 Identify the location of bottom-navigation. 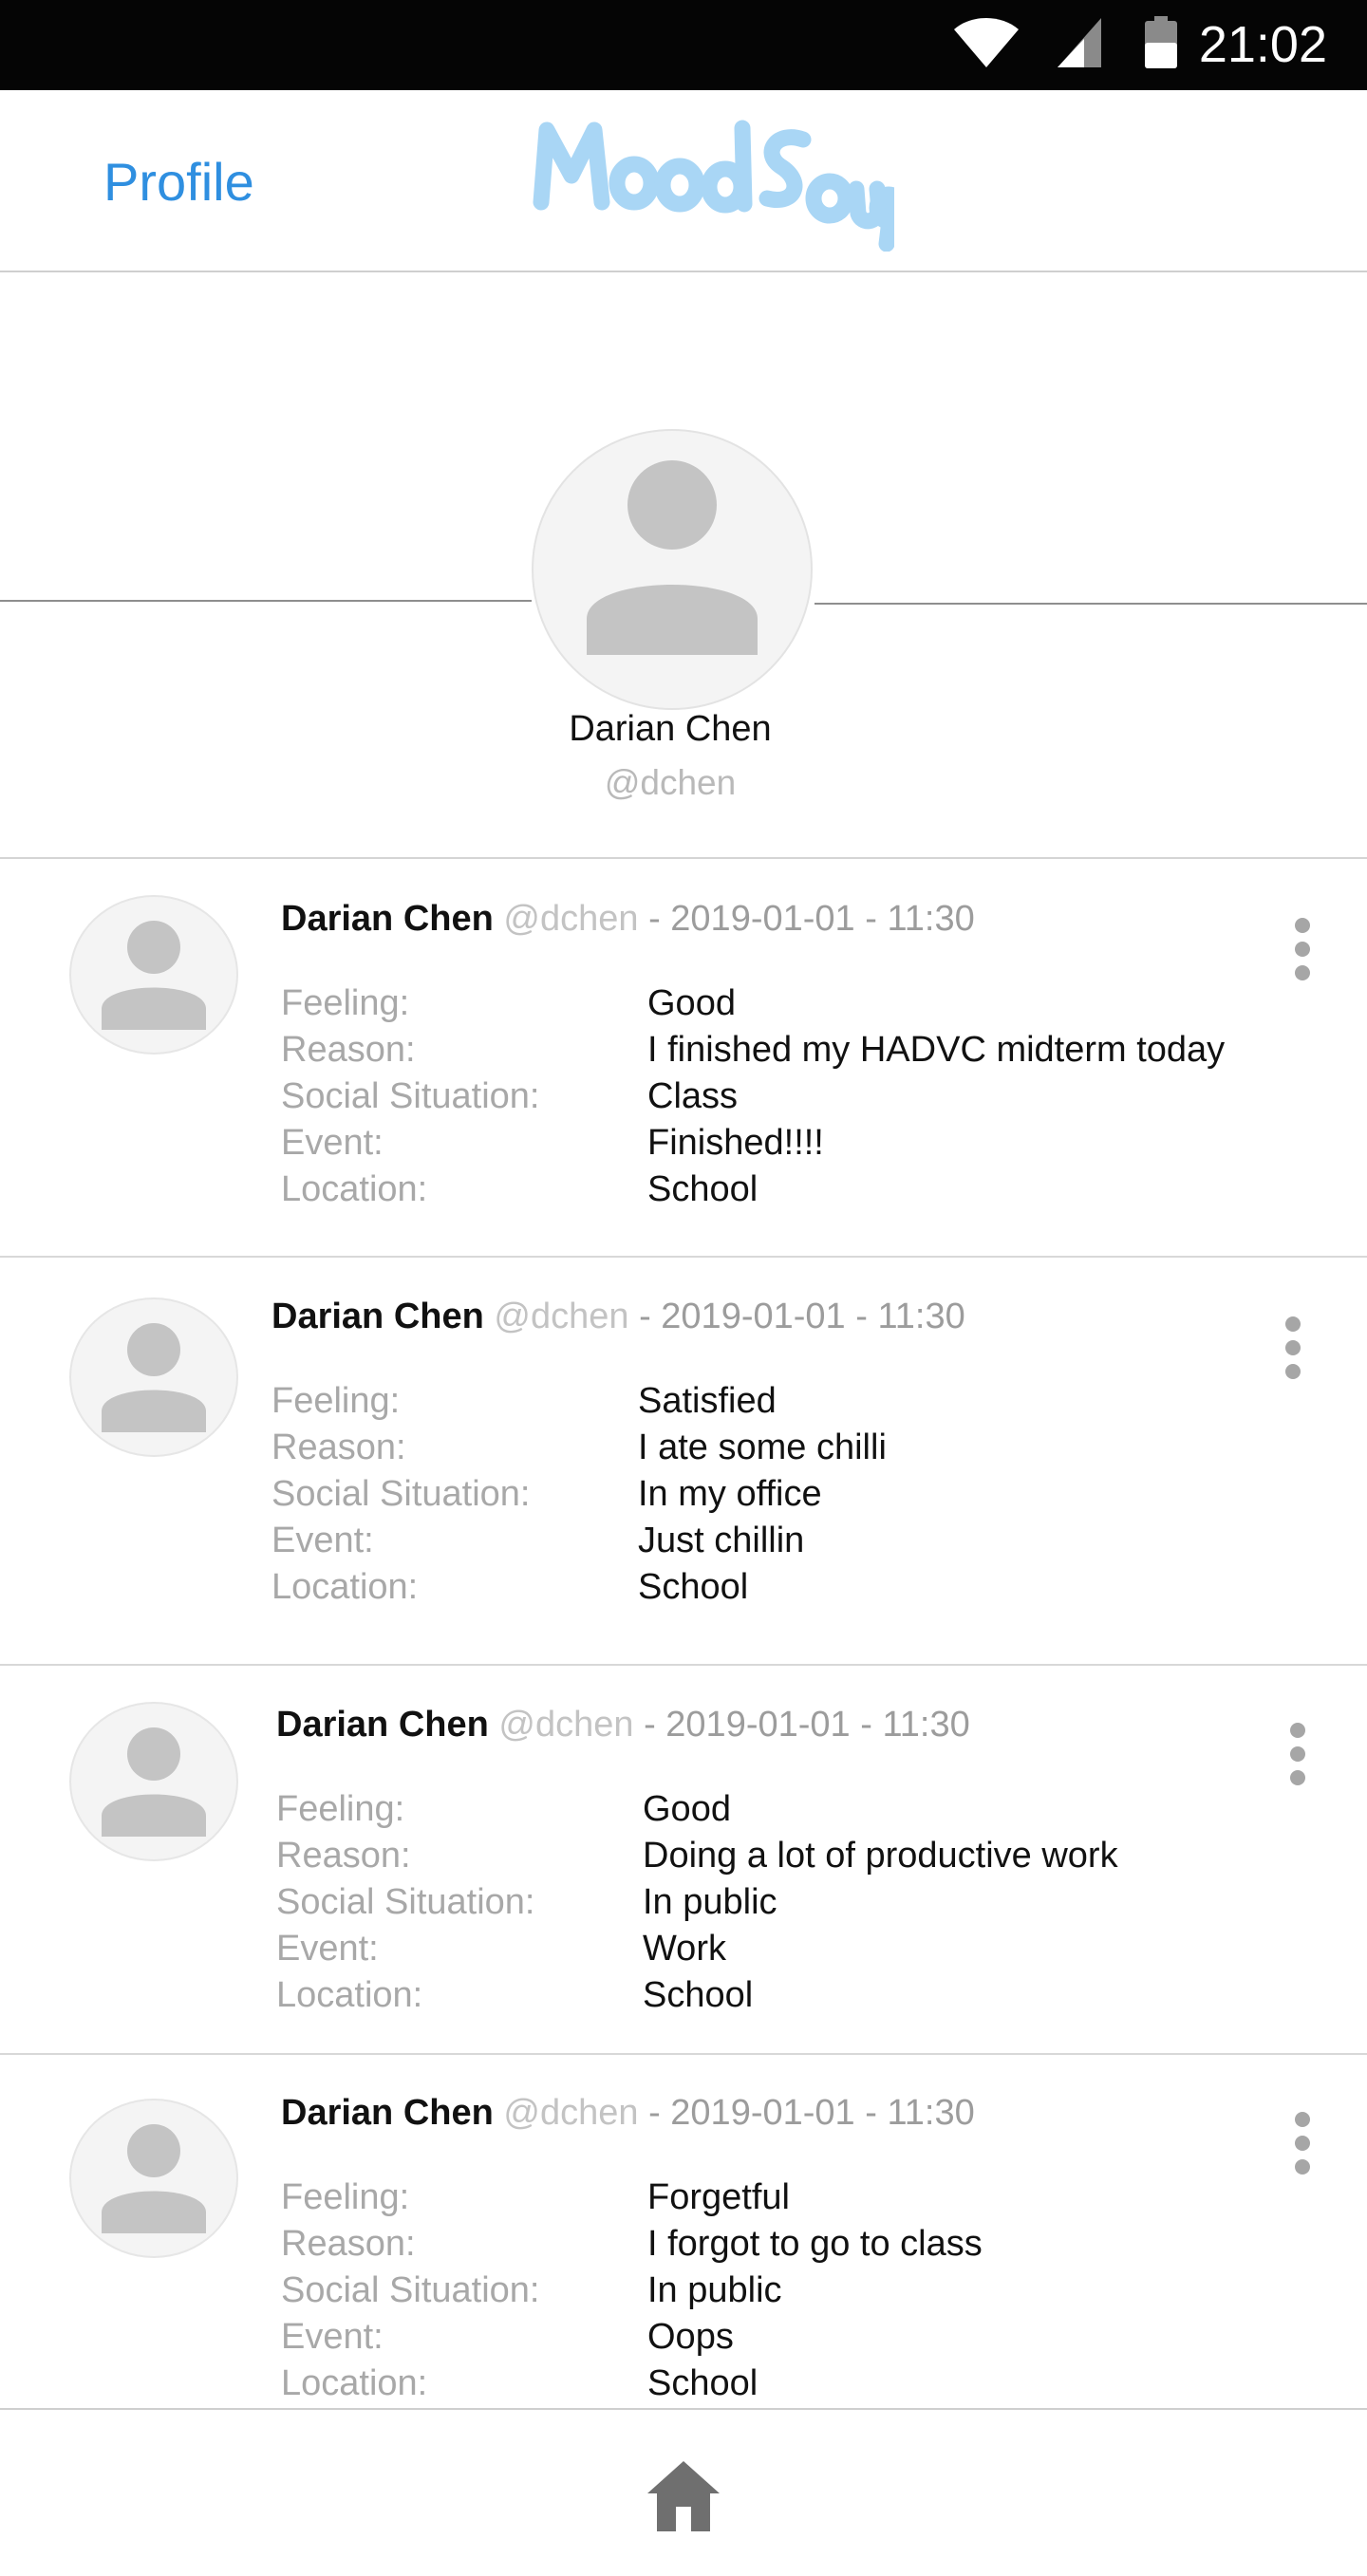
(683, 2492).